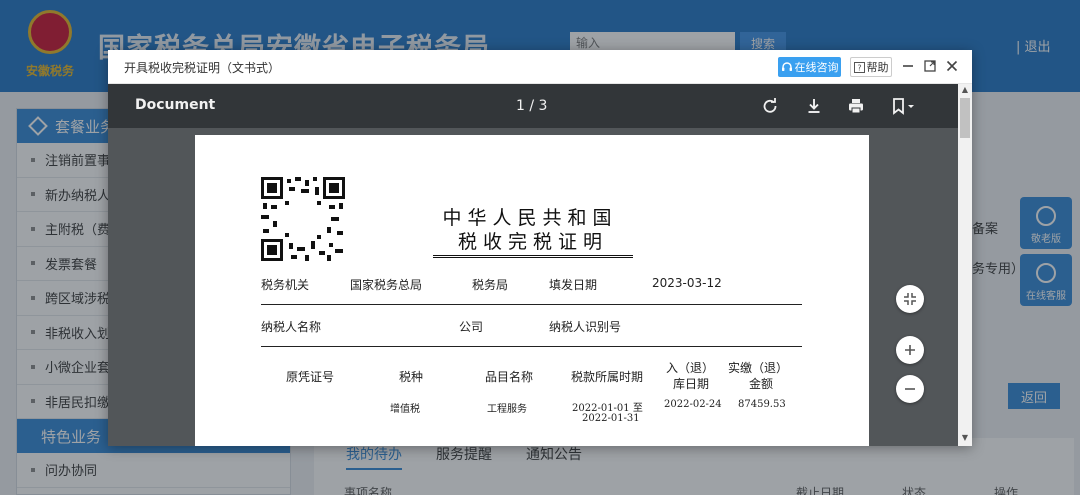 The image size is (1080, 495). Describe the element at coordinates (285, 285) in the screenshot. I see `tax-office-label: 税务机关` at that location.